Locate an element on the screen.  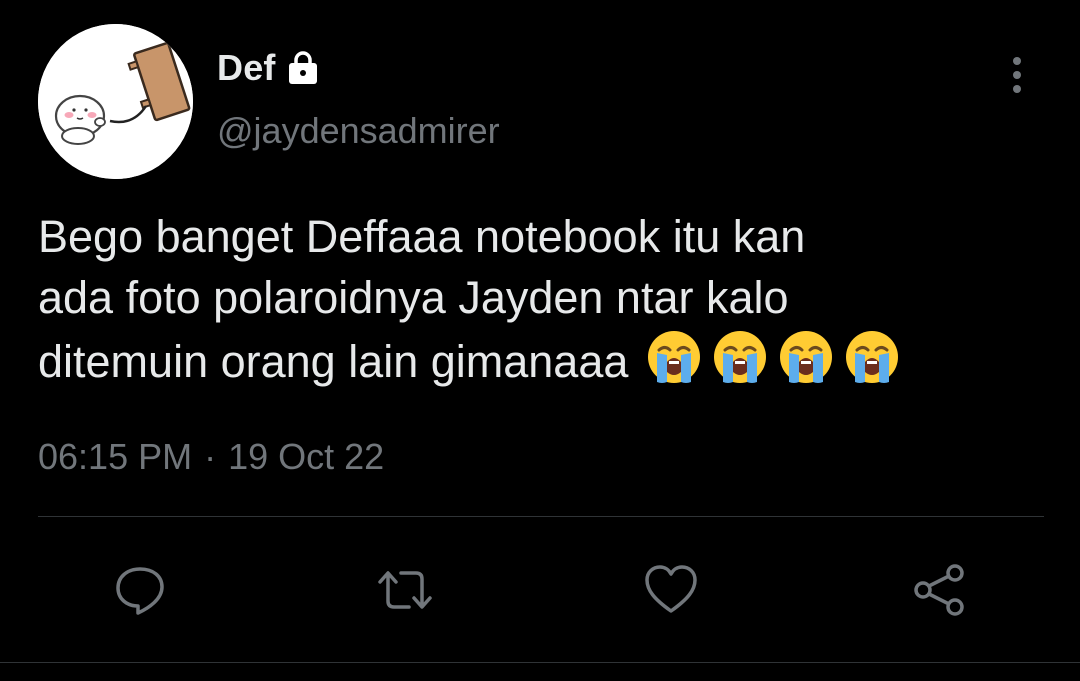
divider is located at coordinates (541, 516).